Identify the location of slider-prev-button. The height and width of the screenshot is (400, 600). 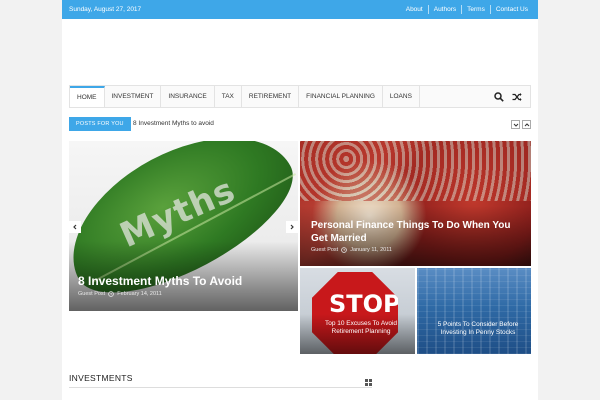
(75, 227).